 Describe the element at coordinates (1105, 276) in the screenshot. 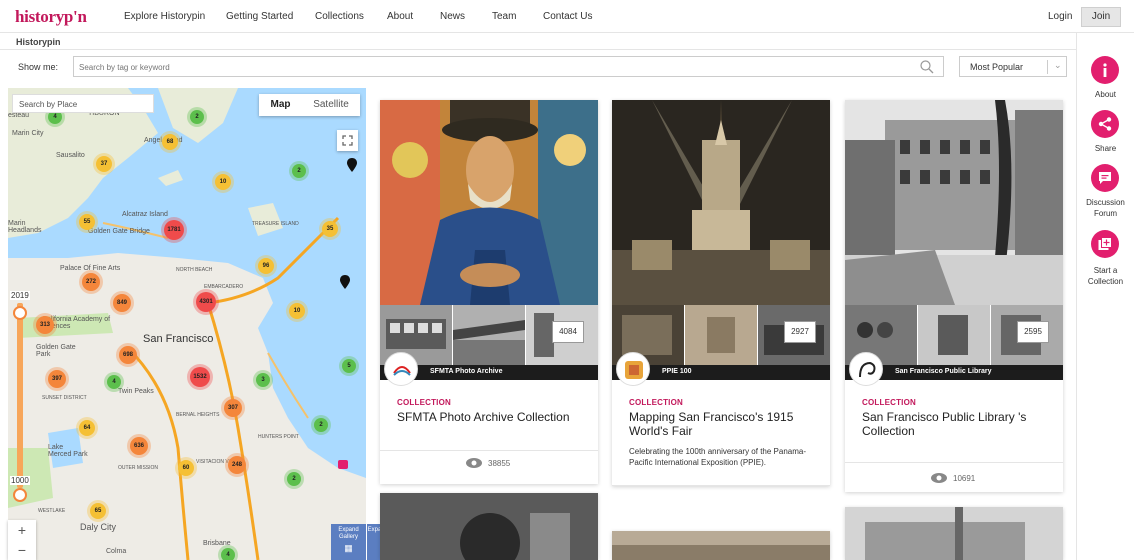

I see `start-collection-label: Start a Collection` at that location.